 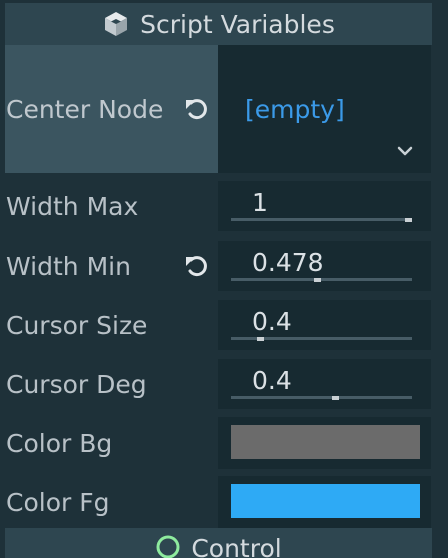 What do you see at coordinates (324, 206) in the screenshot?
I see `width-max-spinbox` at bounding box center [324, 206].